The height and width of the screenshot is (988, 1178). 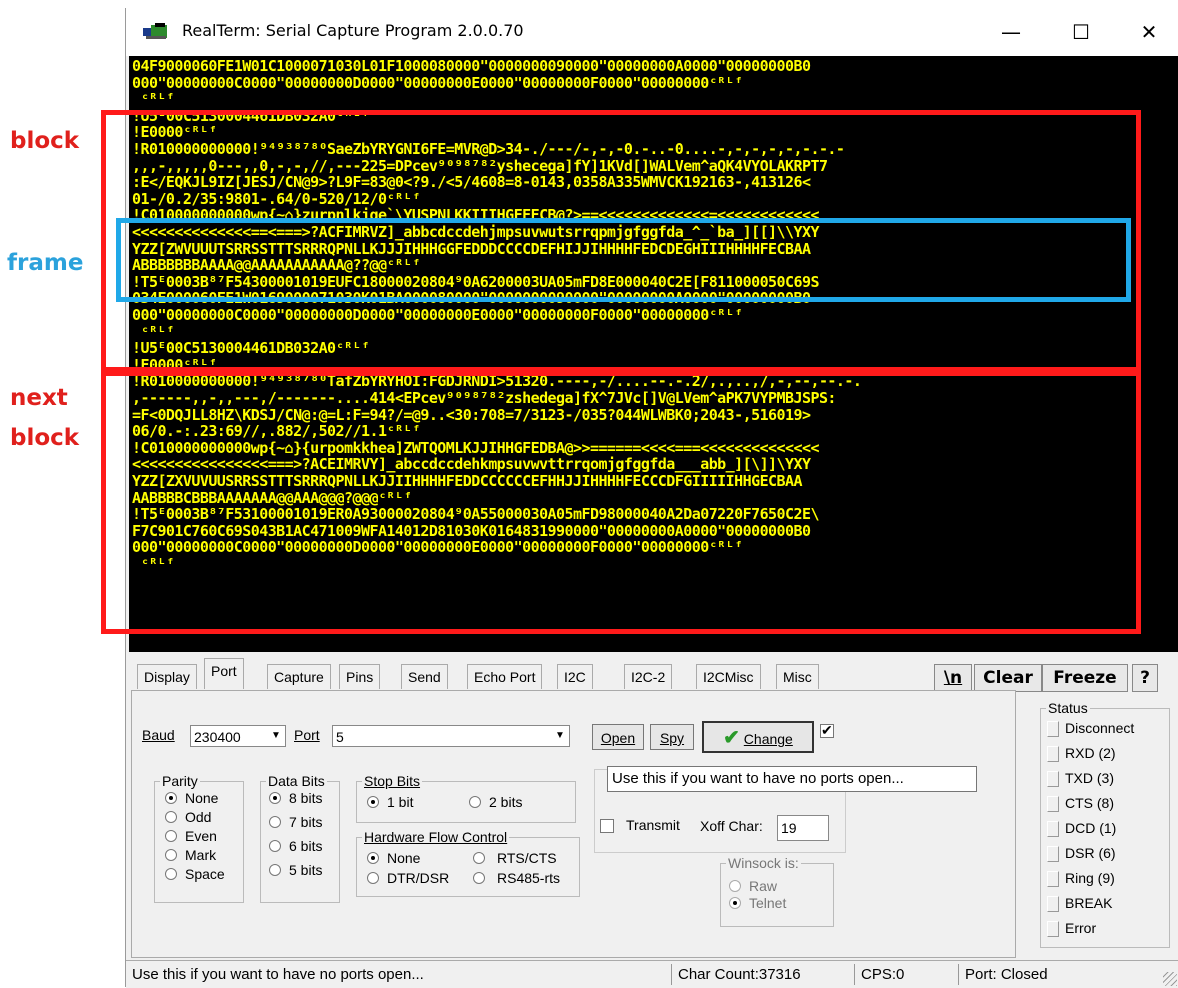 What do you see at coordinates (1099, 728) in the screenshot?
I see `status-disconnect: Disconnect` at bounding box center [1099, 728].